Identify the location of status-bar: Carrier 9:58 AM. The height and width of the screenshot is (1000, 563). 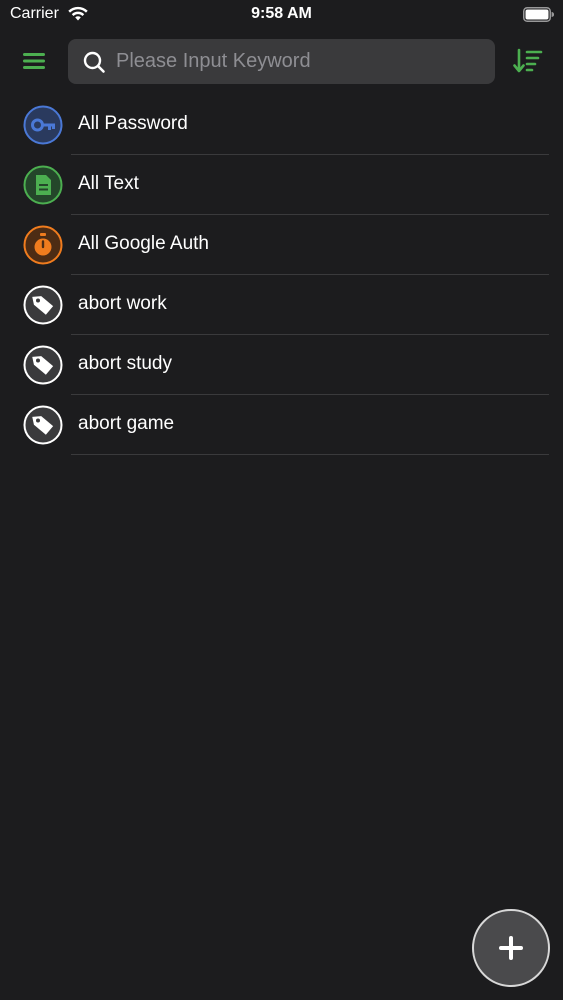
(281, 15).